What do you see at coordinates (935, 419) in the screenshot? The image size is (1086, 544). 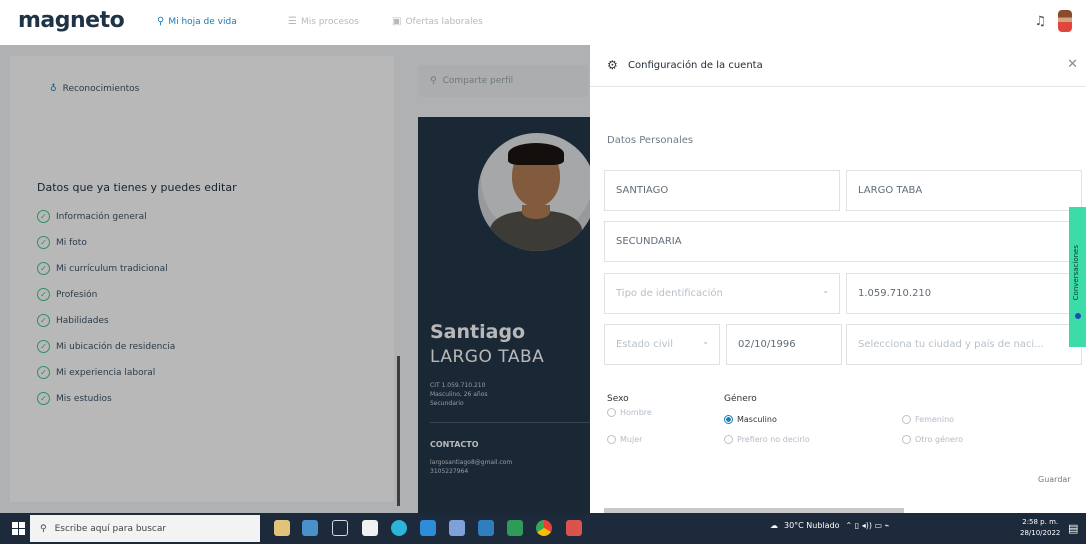 I see `radio-label: Femenino` at bounding box center [935, 419].